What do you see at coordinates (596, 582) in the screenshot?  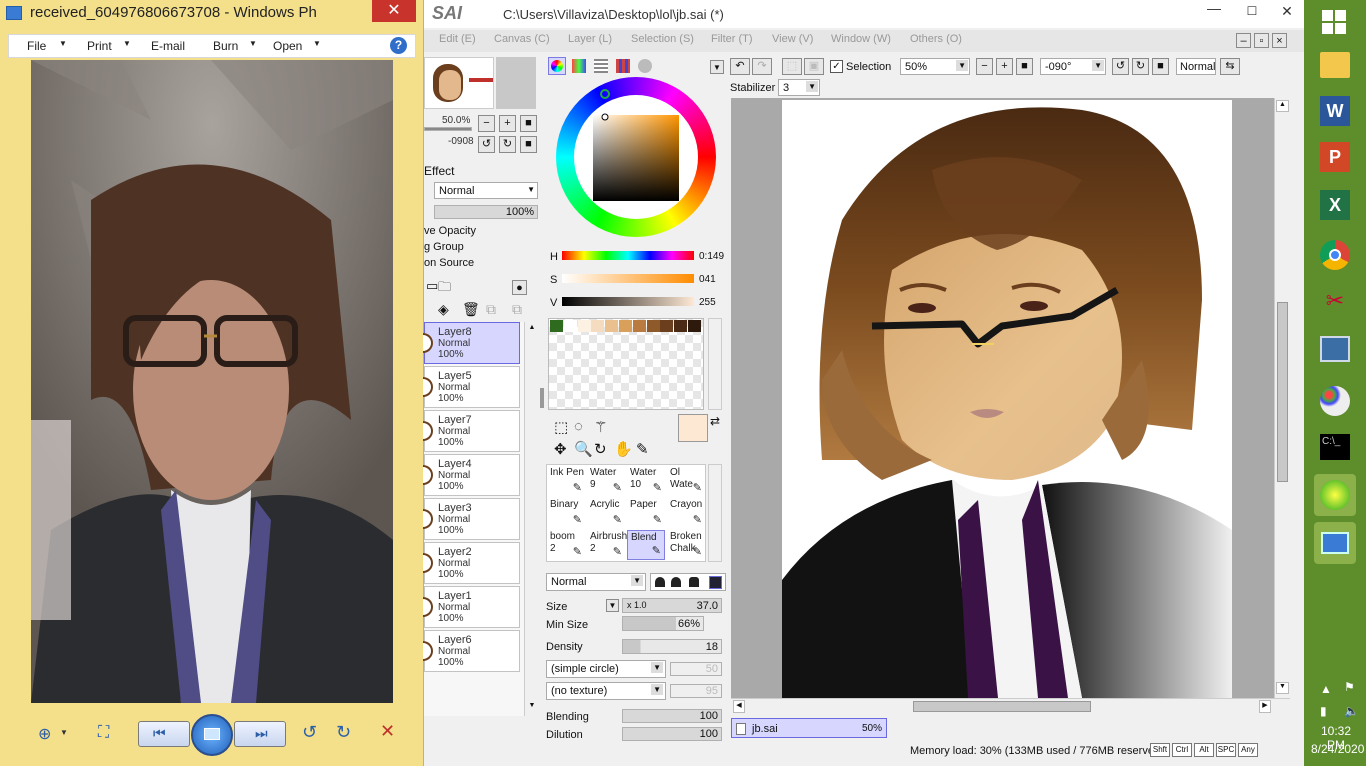 I see `brush-mode-select: Normal ▼` at bounding box center [596, 582].